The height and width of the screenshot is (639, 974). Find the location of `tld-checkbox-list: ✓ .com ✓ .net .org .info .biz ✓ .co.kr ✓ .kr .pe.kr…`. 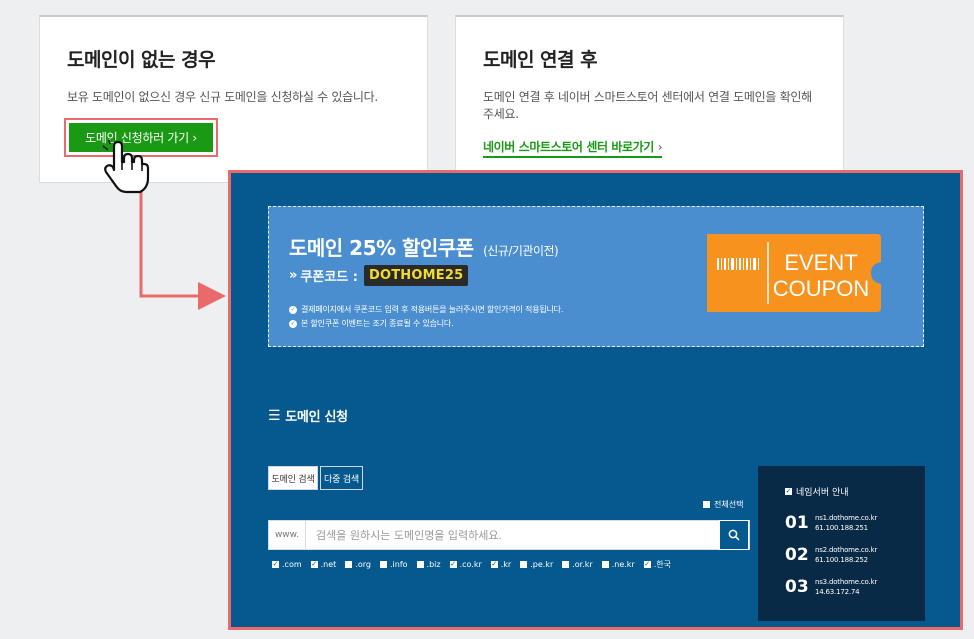

tld-checkbox-list: ✓ .com ✓ .net .org .info .biz ✓ .co.kr ✓ .kr .pe.kr… is located at coordinates (476, 564).